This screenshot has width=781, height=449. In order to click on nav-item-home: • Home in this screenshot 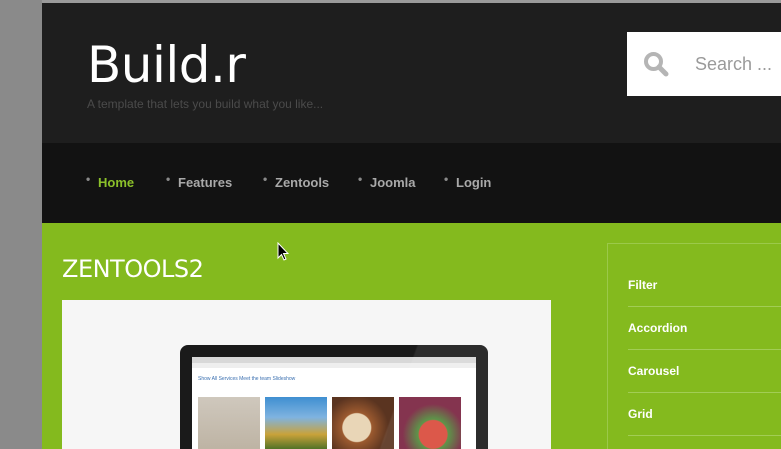, I will do `click(110, 181)`.